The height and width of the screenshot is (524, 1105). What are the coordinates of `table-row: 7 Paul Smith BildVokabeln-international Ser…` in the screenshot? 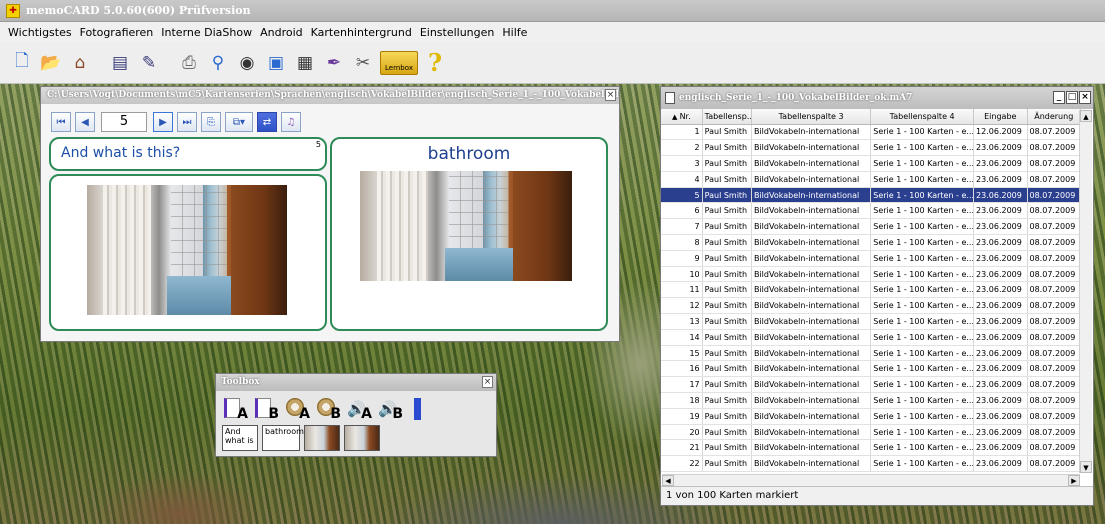 It's located at (871, 227).